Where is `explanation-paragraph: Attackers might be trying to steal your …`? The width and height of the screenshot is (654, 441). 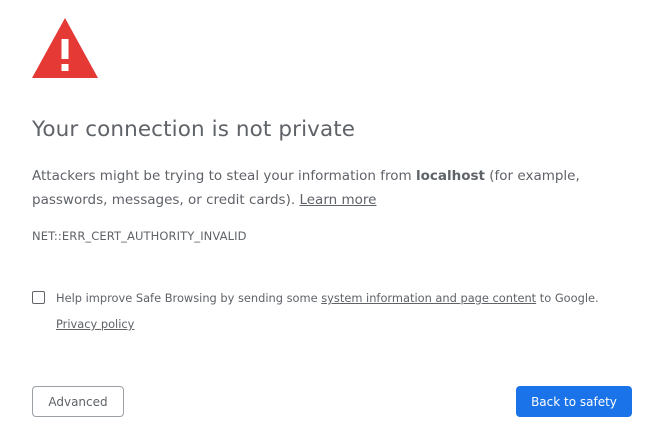
explanation-paragraph: Attackers might be trying to steal your … is located at coordinates (332, 188).